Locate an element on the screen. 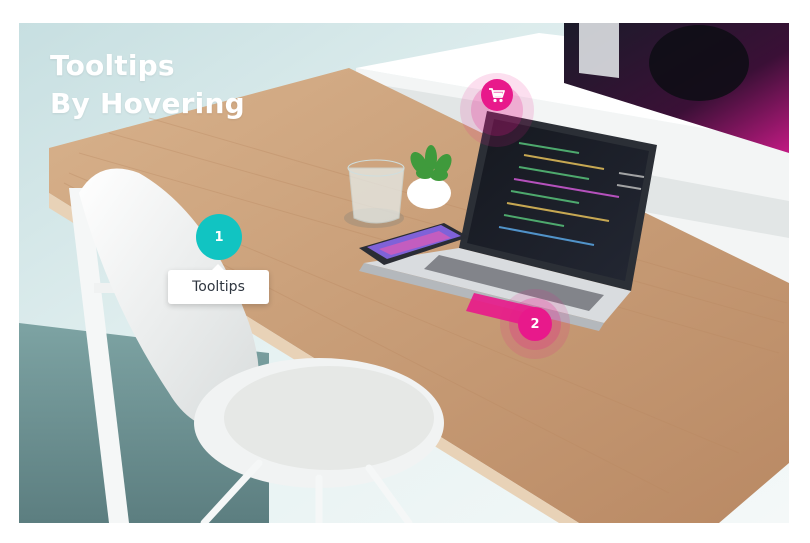 Image resolution: width=810 pixels, height=543 pixels. hotspot-1: 1 is located at coordinates (219, 237).